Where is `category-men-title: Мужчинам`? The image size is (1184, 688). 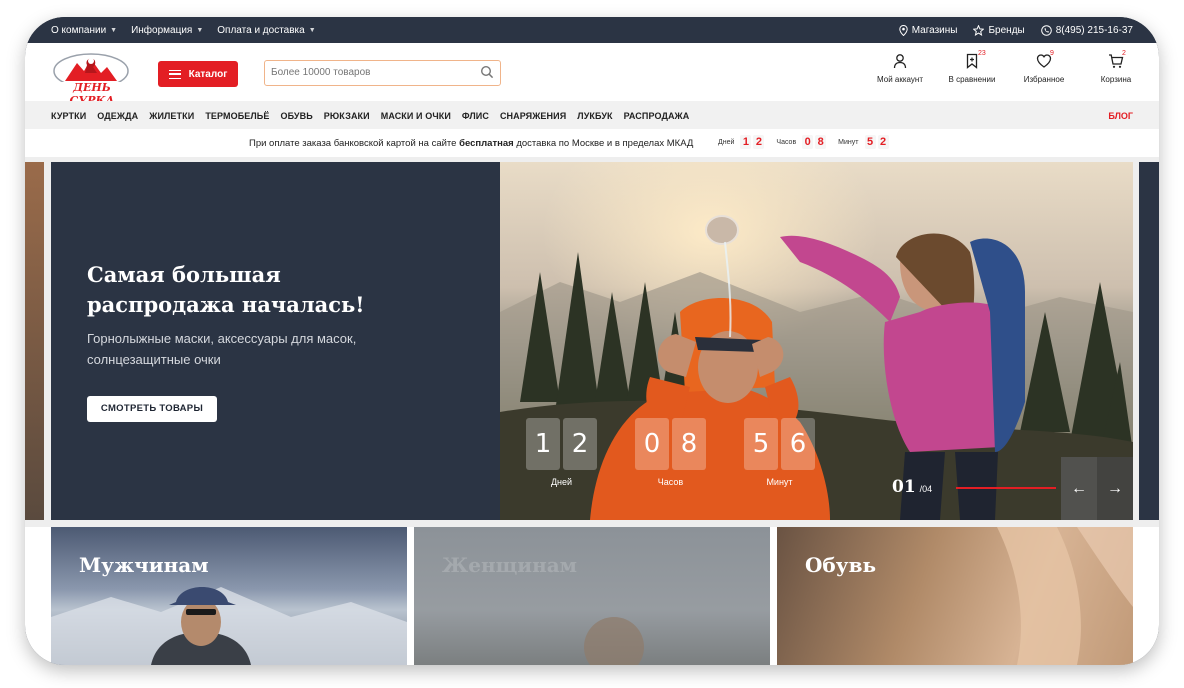
category-men-title: Мужчинам is located at coordinates (144, 565).